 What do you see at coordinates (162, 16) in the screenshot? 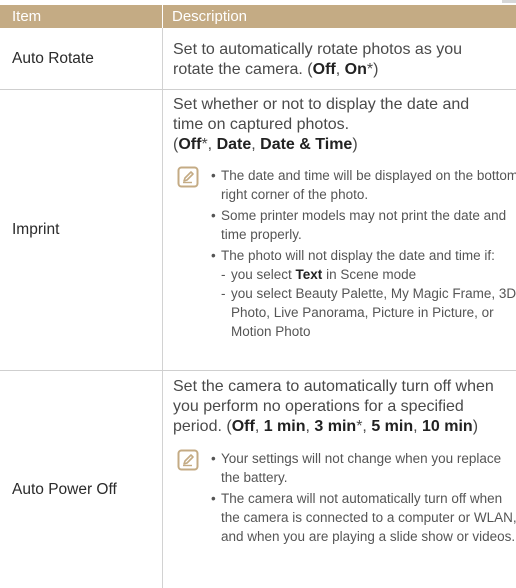
I see `header-divider` at bounding box center [162, 16].